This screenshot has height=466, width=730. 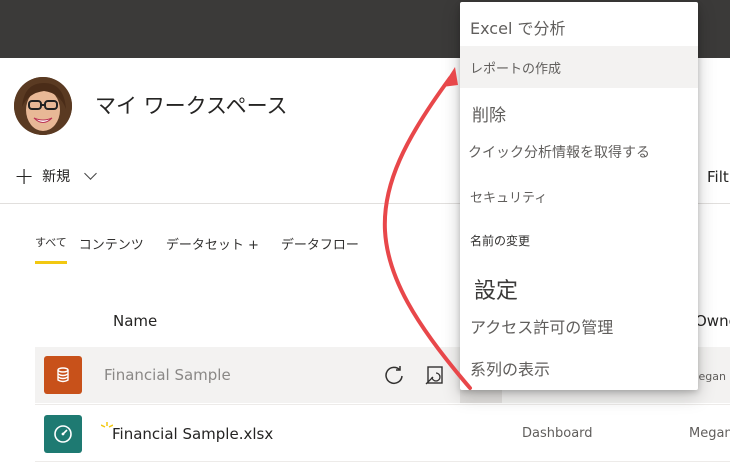 I want to click on dashboard-icon, so click(x=63, y=434).